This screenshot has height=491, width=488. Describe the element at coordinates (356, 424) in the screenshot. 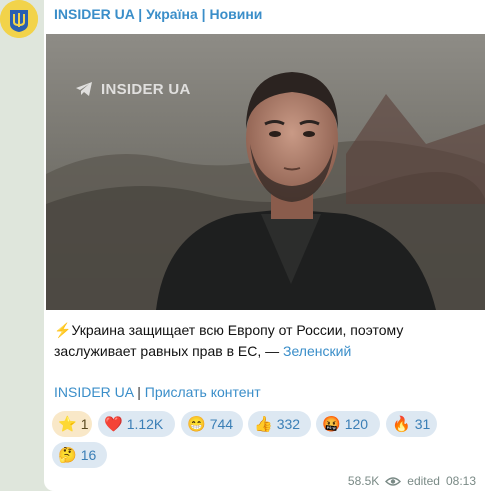

I see `reaction-count: 120` at that location.